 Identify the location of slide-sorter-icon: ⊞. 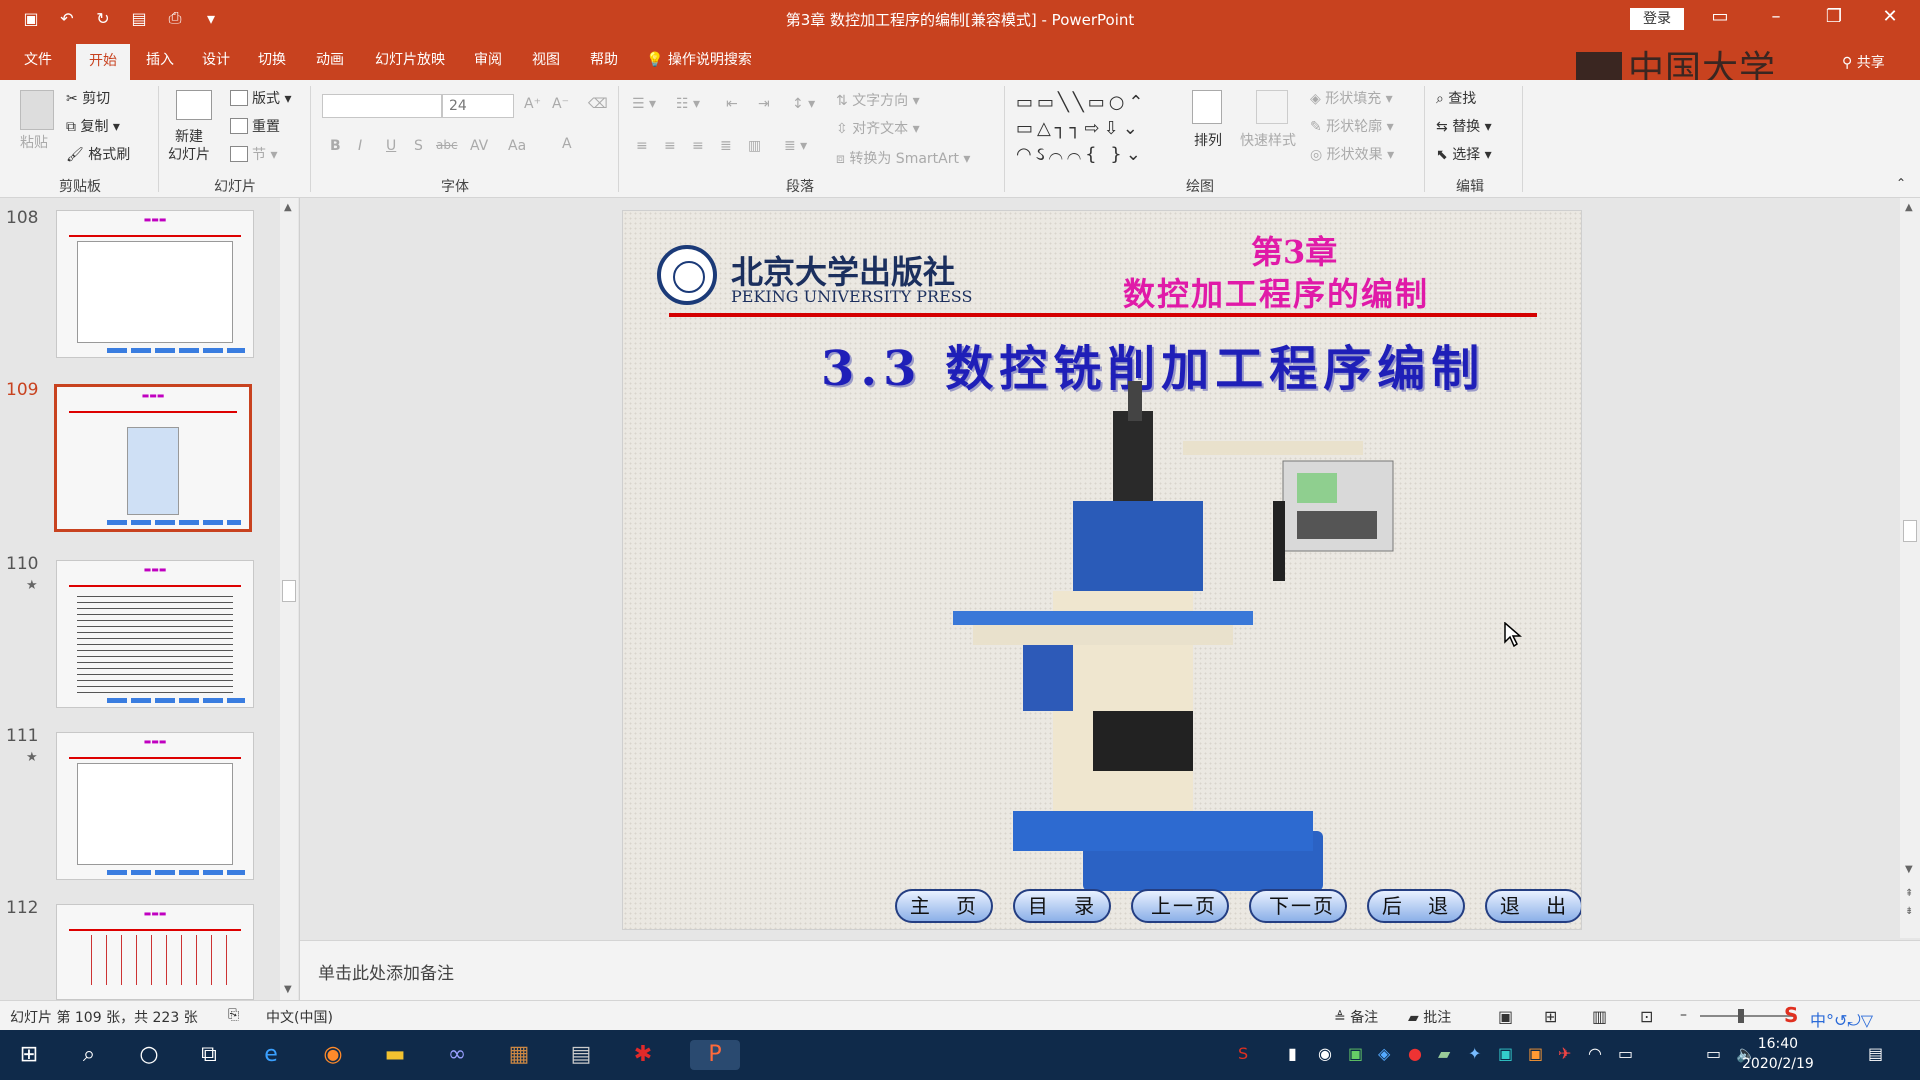
(1550, 1016).